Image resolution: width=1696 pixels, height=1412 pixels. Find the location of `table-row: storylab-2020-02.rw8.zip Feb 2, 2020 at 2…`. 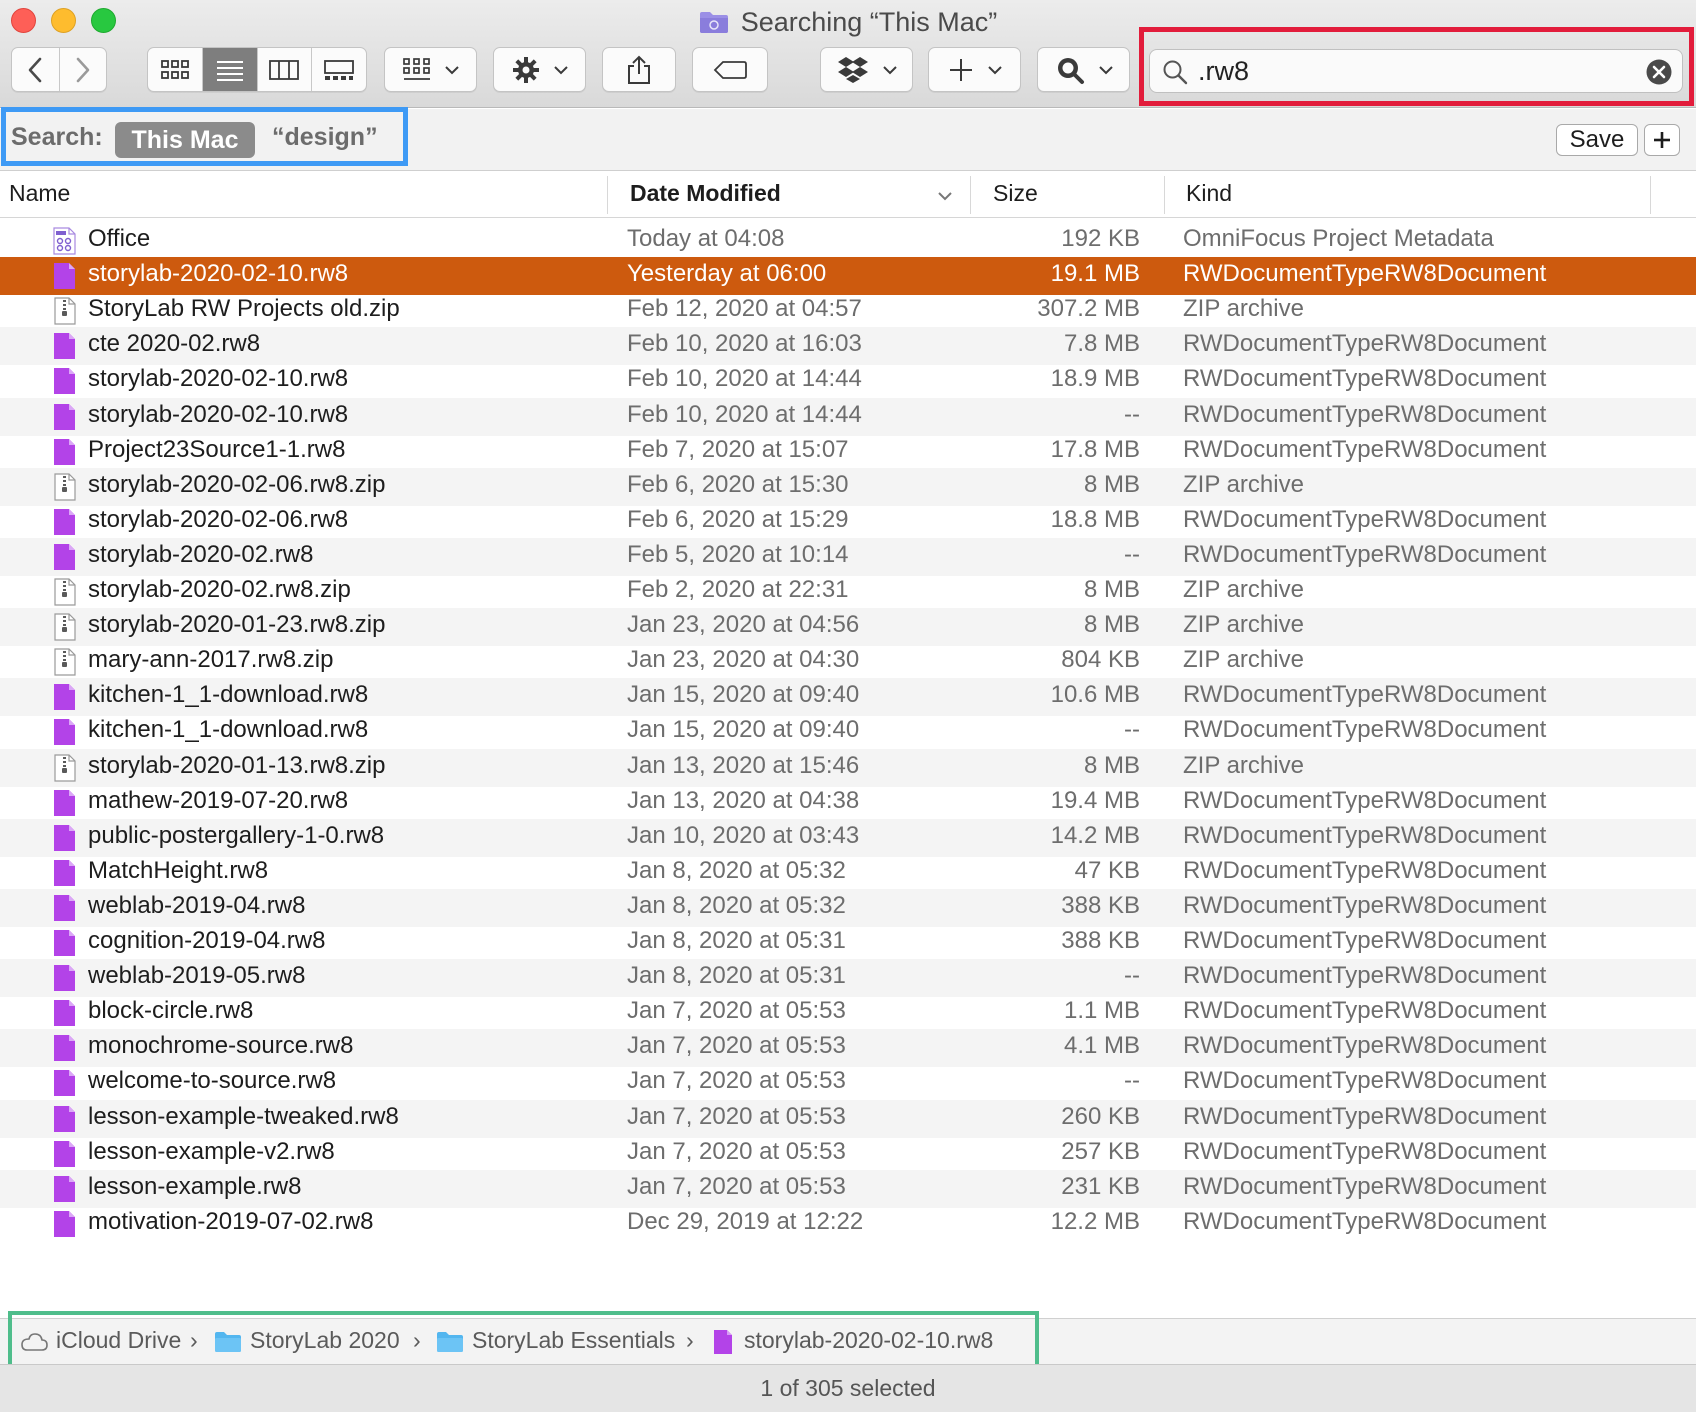

table-row: storylab-2020-02.rw8.zip Feb 2, 2020 at 2… is located at coordinates (848, 592).